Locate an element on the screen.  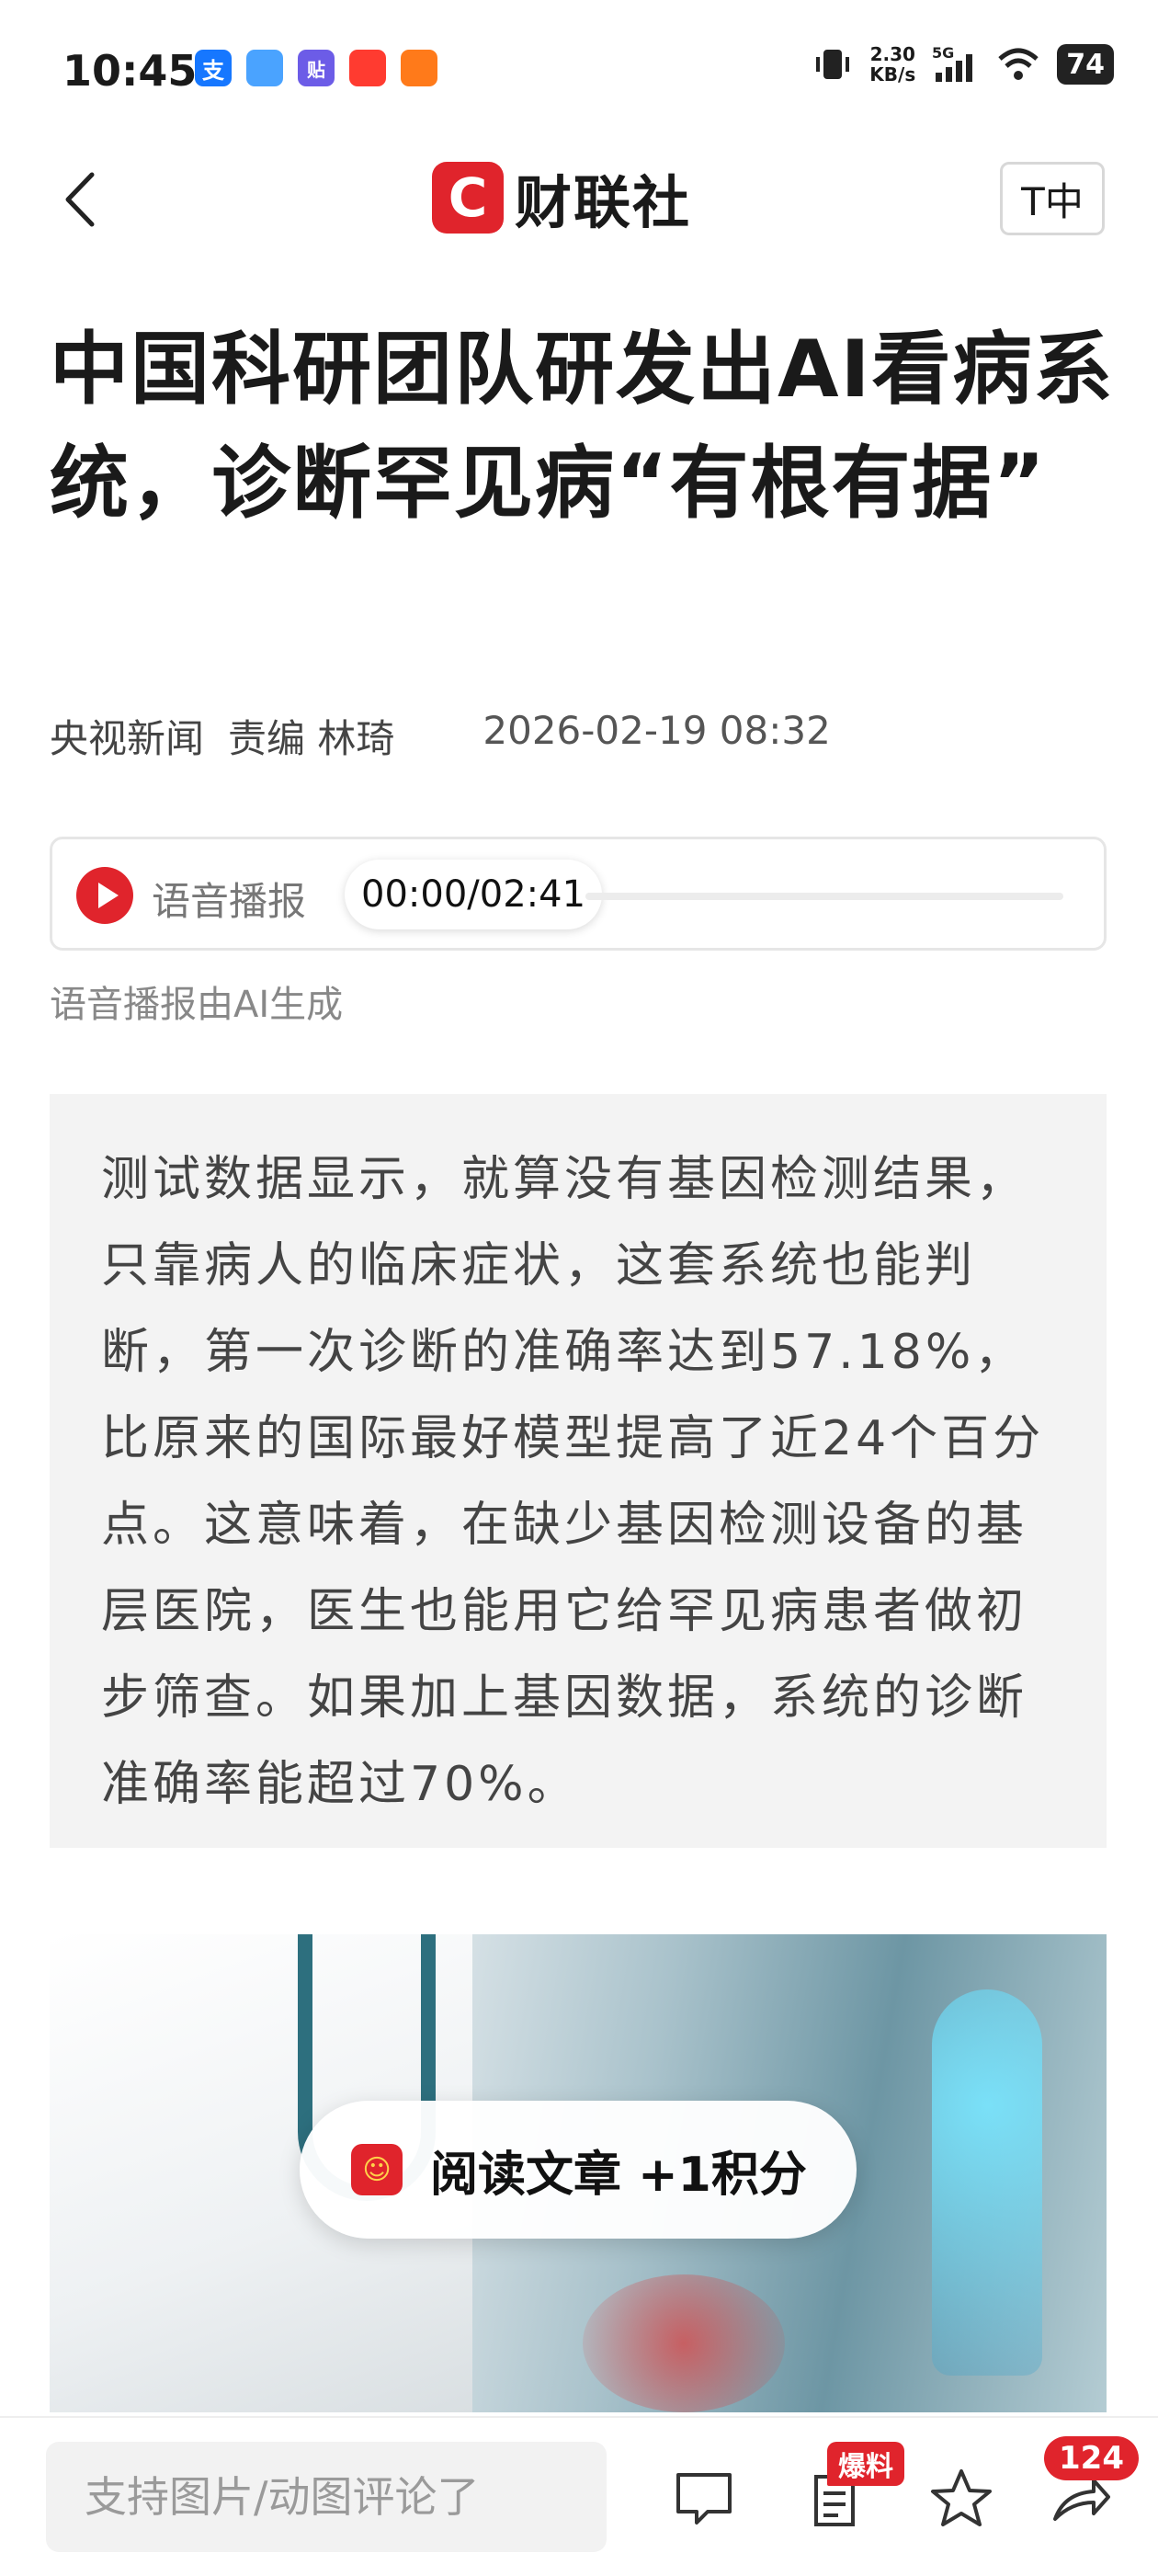
comment-input is located at coordinates (327, 2497).